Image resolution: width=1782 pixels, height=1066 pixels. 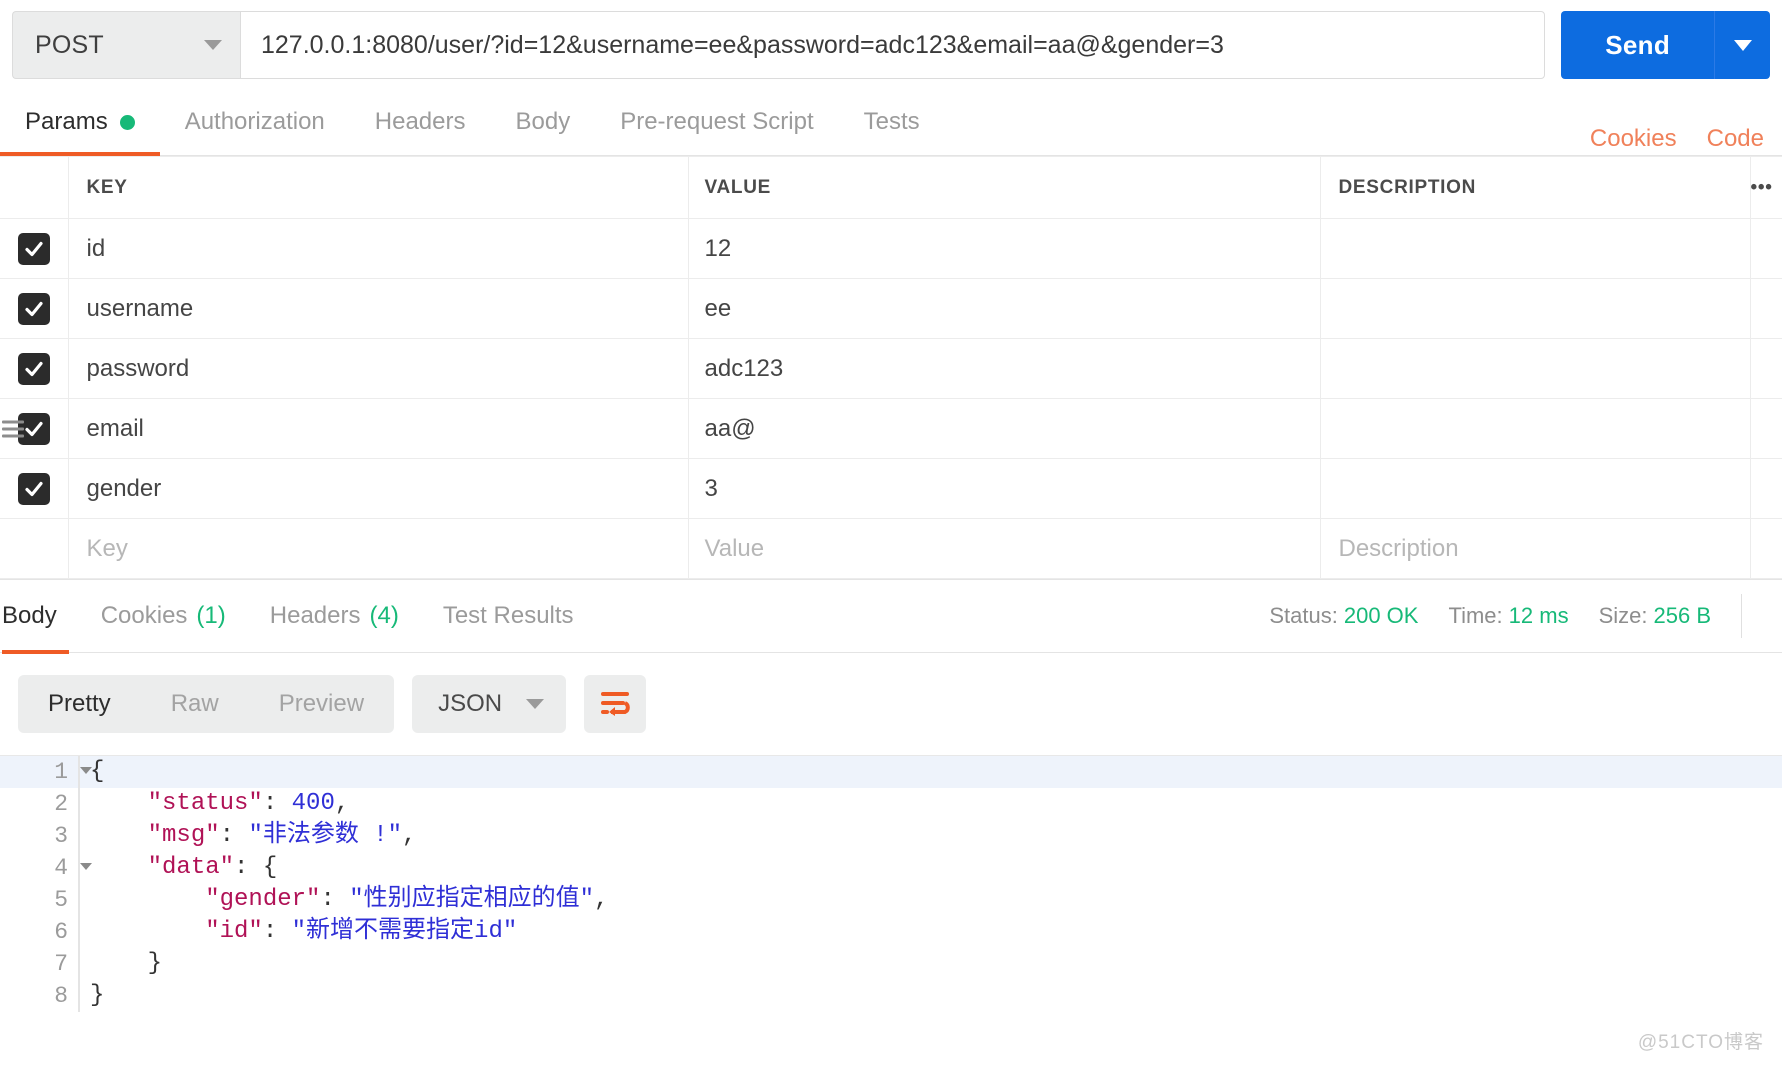 I want to click on send-button-group: Send, so click(x=1665, y=45).